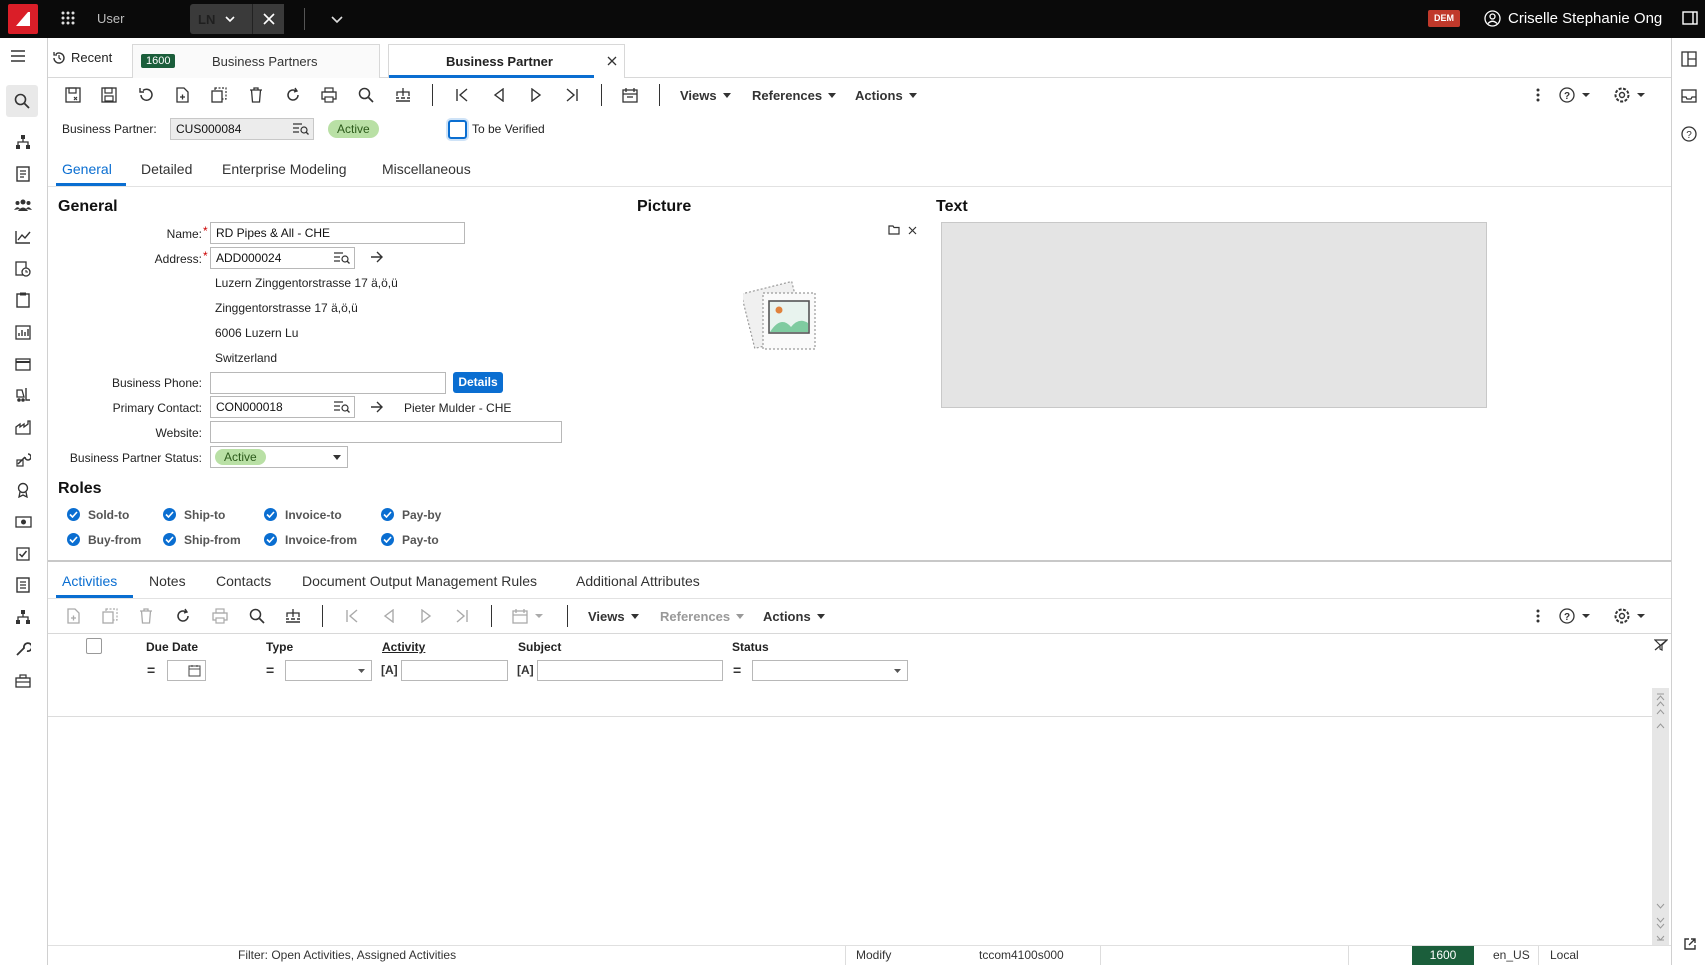 This screenshot has height=965, width=1705. I want to click on status-filter-select, so click(830, 670).